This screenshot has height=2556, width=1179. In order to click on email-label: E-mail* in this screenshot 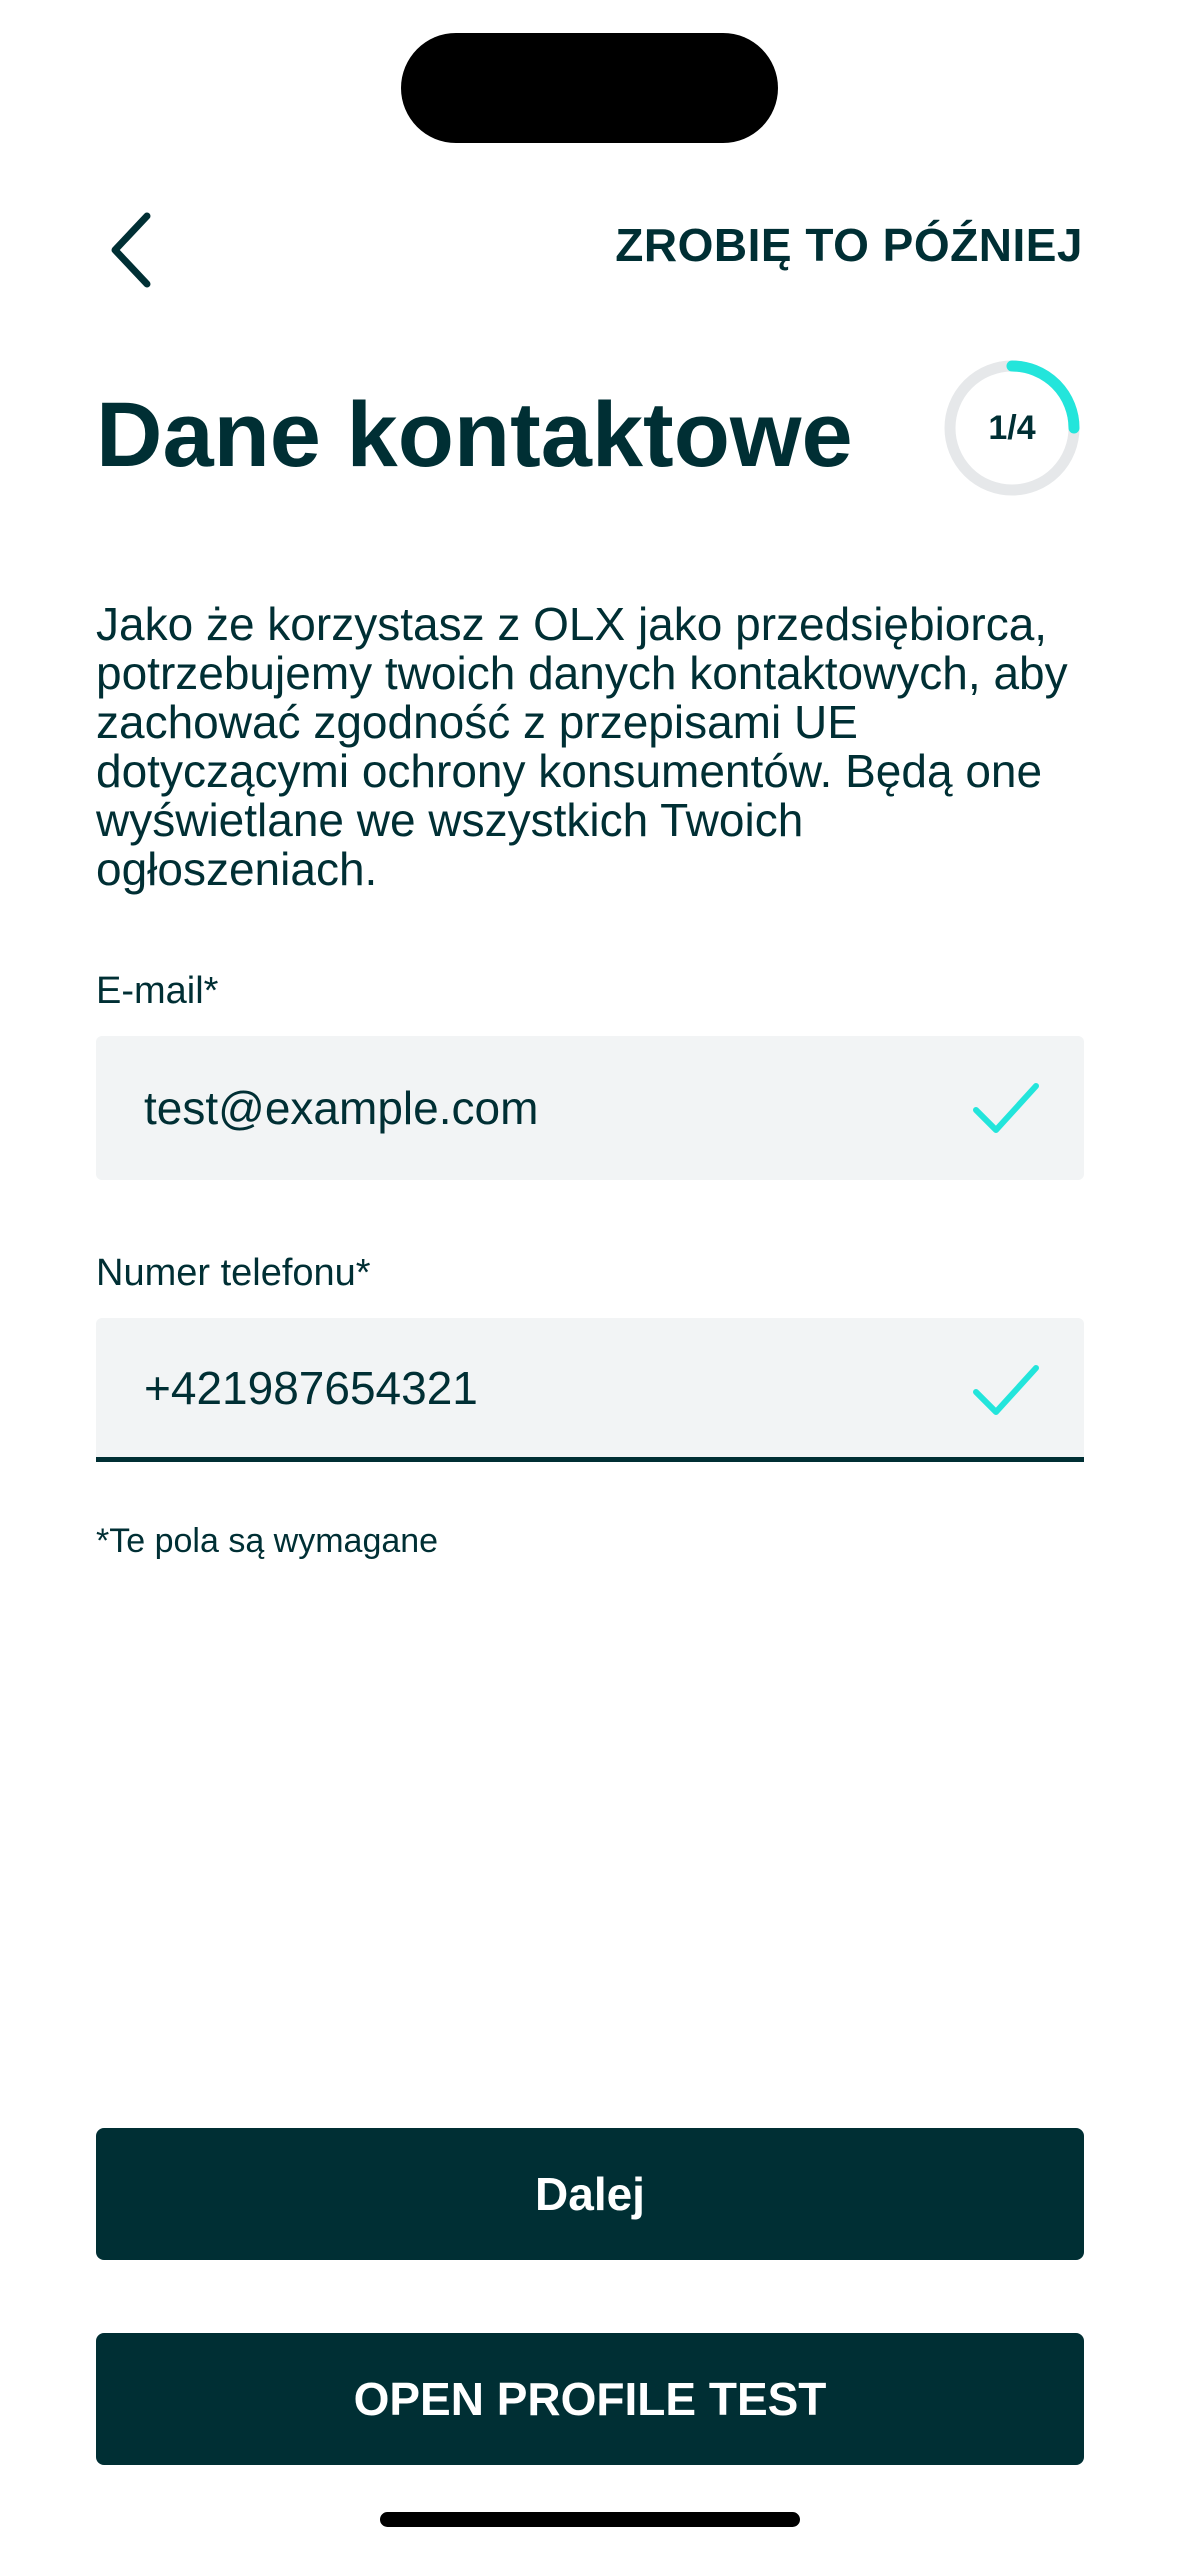, I will do `click(157, 991)`.